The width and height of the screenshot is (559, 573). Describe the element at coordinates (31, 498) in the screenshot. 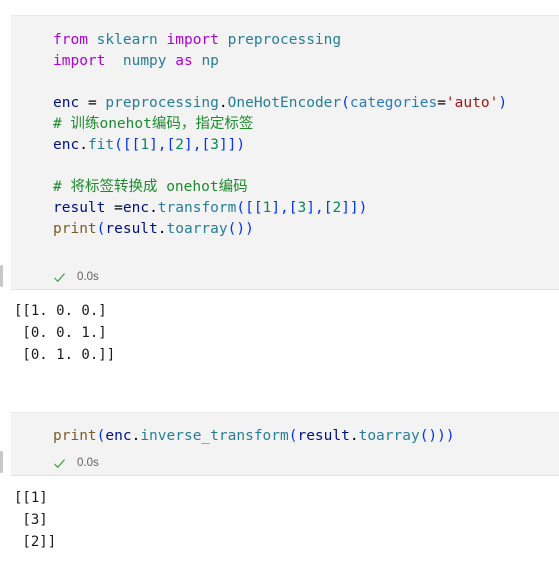

I see `output-line: [[1]` at that location.